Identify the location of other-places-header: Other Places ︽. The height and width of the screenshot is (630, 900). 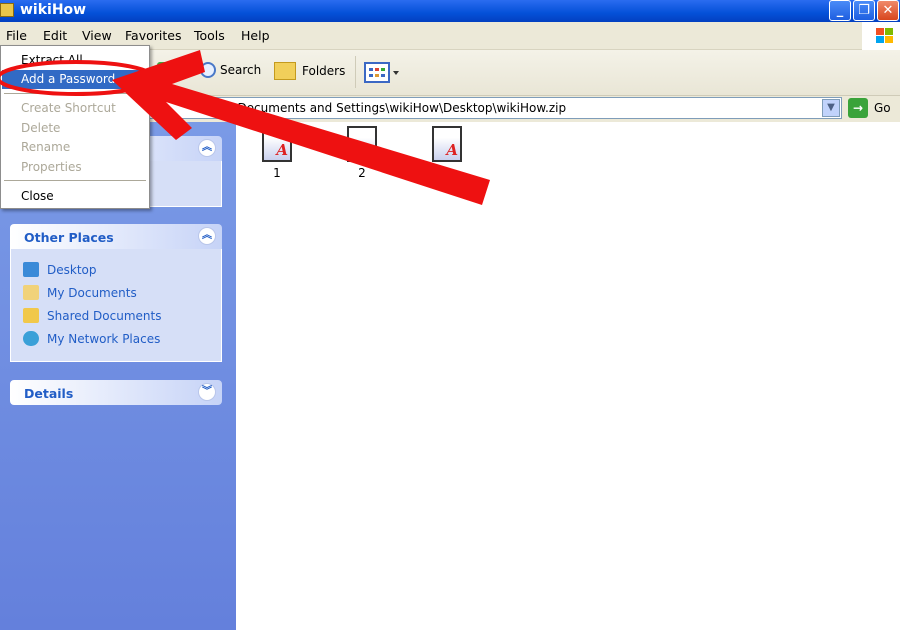
(116, 236).